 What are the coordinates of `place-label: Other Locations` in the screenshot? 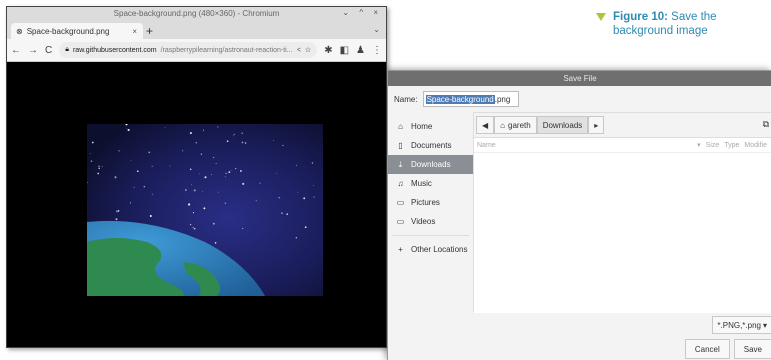 It's located at (439, 249).